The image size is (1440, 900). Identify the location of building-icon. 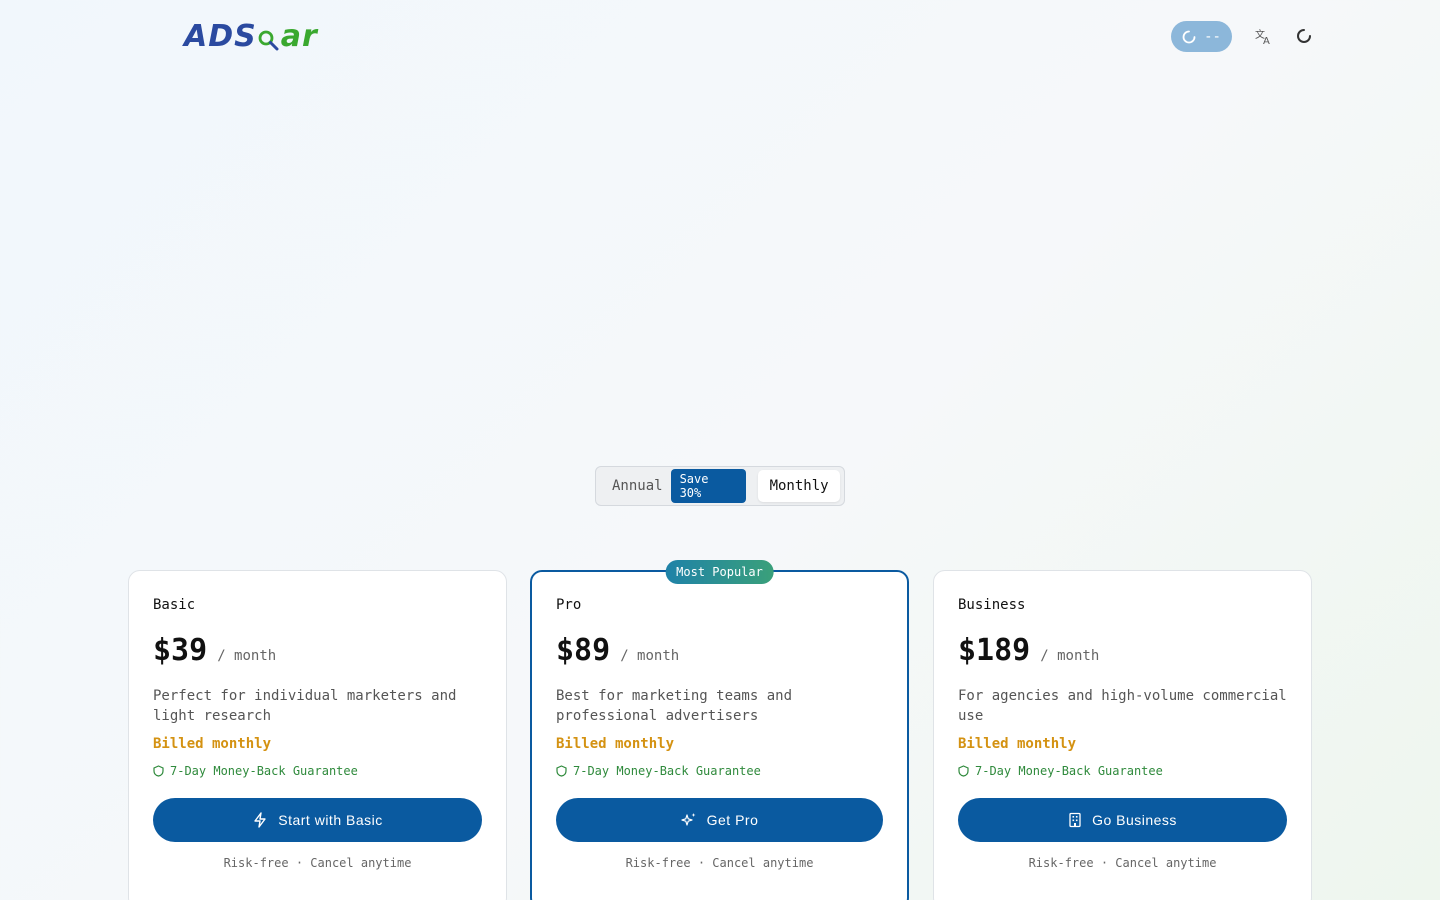
(1075, 820).